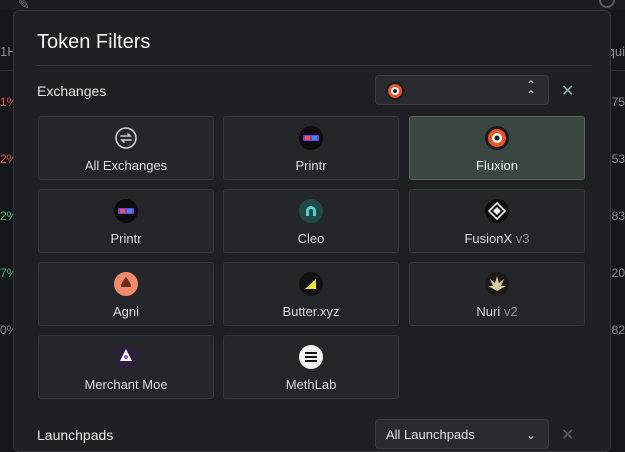 Image resolution: width=625 pixels, height=452 pixels. What do you see at coordinates (72, 91) in the screenshot?
I see `exchanges-label: Exchanges` at bounding box center [72, 91].